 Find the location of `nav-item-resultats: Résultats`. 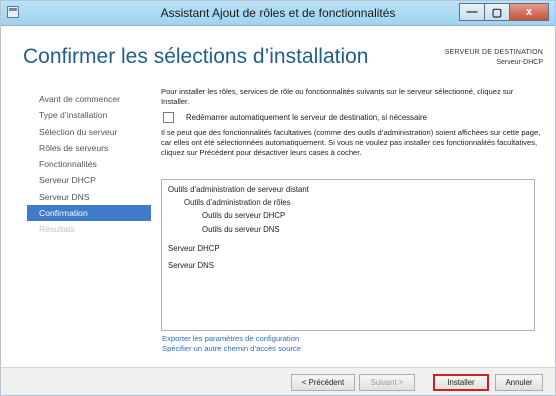

nav-item-resultats: Résultats is located at coordinates (57, 229).